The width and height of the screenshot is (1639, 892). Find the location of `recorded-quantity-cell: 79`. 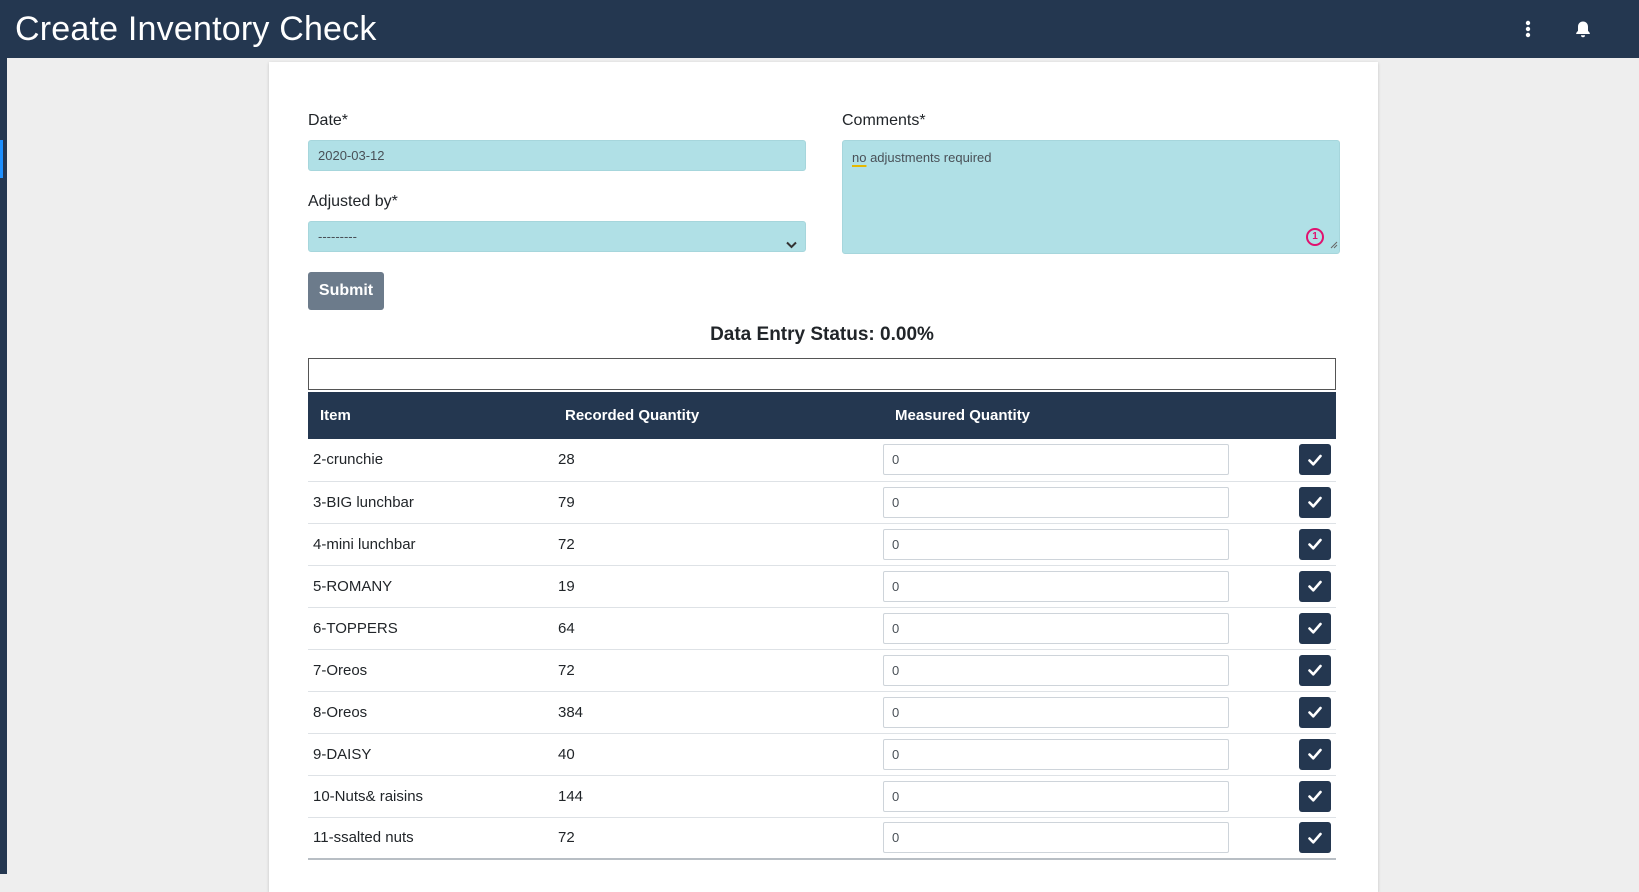

recorded-quantity-cell: 79 is located at coordinates (566, 502).